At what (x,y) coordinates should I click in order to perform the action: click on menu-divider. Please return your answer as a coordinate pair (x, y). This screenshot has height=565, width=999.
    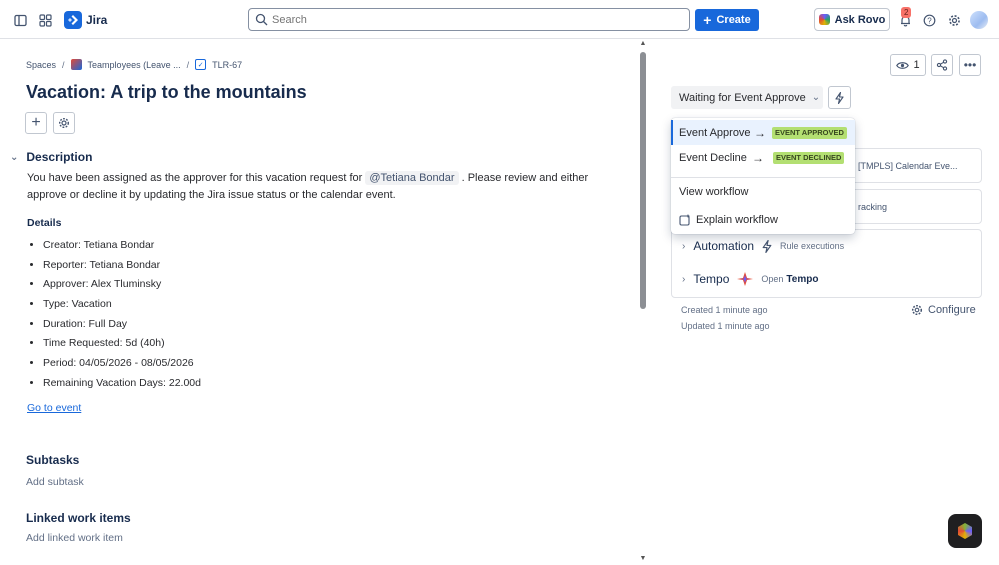
    Looking at the image, I should click on (763, 177).